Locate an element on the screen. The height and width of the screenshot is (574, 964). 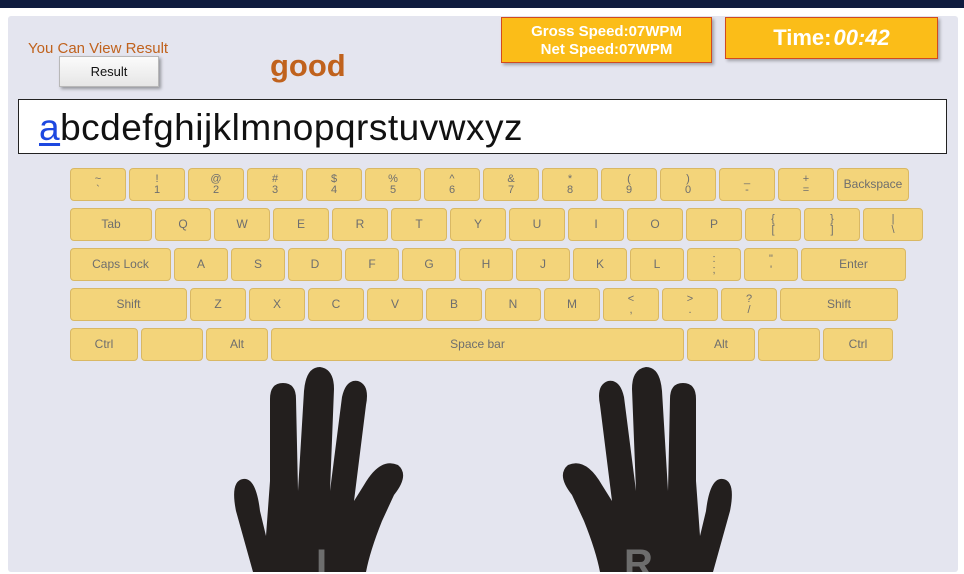
key-label: Backspace is located at coordinates (873, 184).